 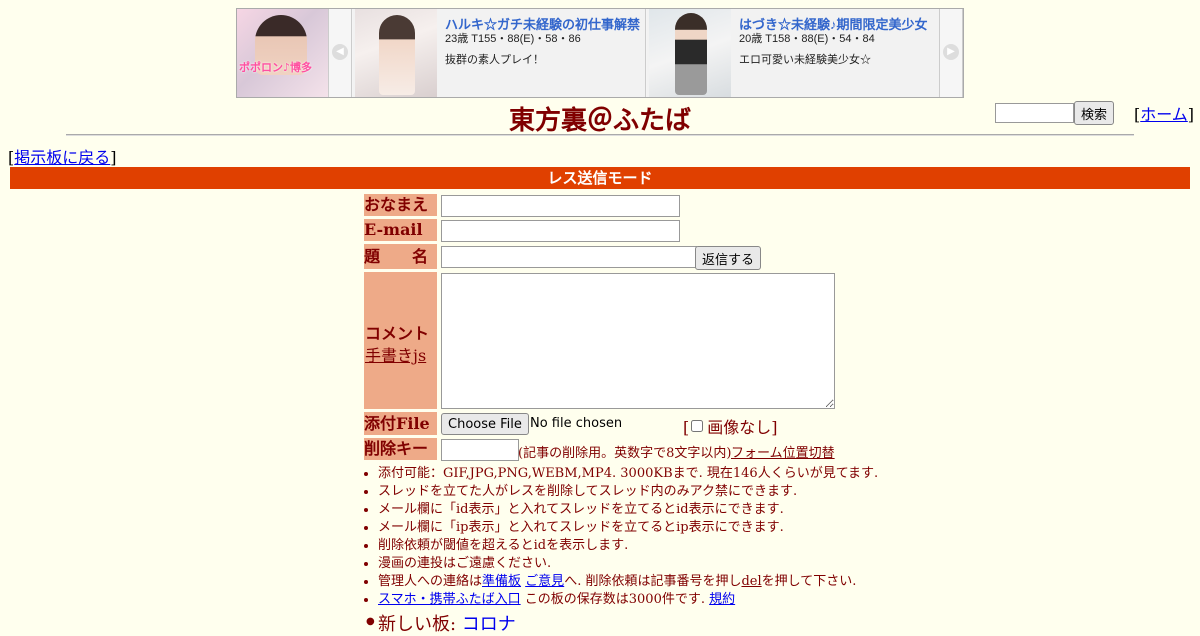 I want to click on back-link-wrapper: [掲示板に戻る], so click(x=62, y=157).